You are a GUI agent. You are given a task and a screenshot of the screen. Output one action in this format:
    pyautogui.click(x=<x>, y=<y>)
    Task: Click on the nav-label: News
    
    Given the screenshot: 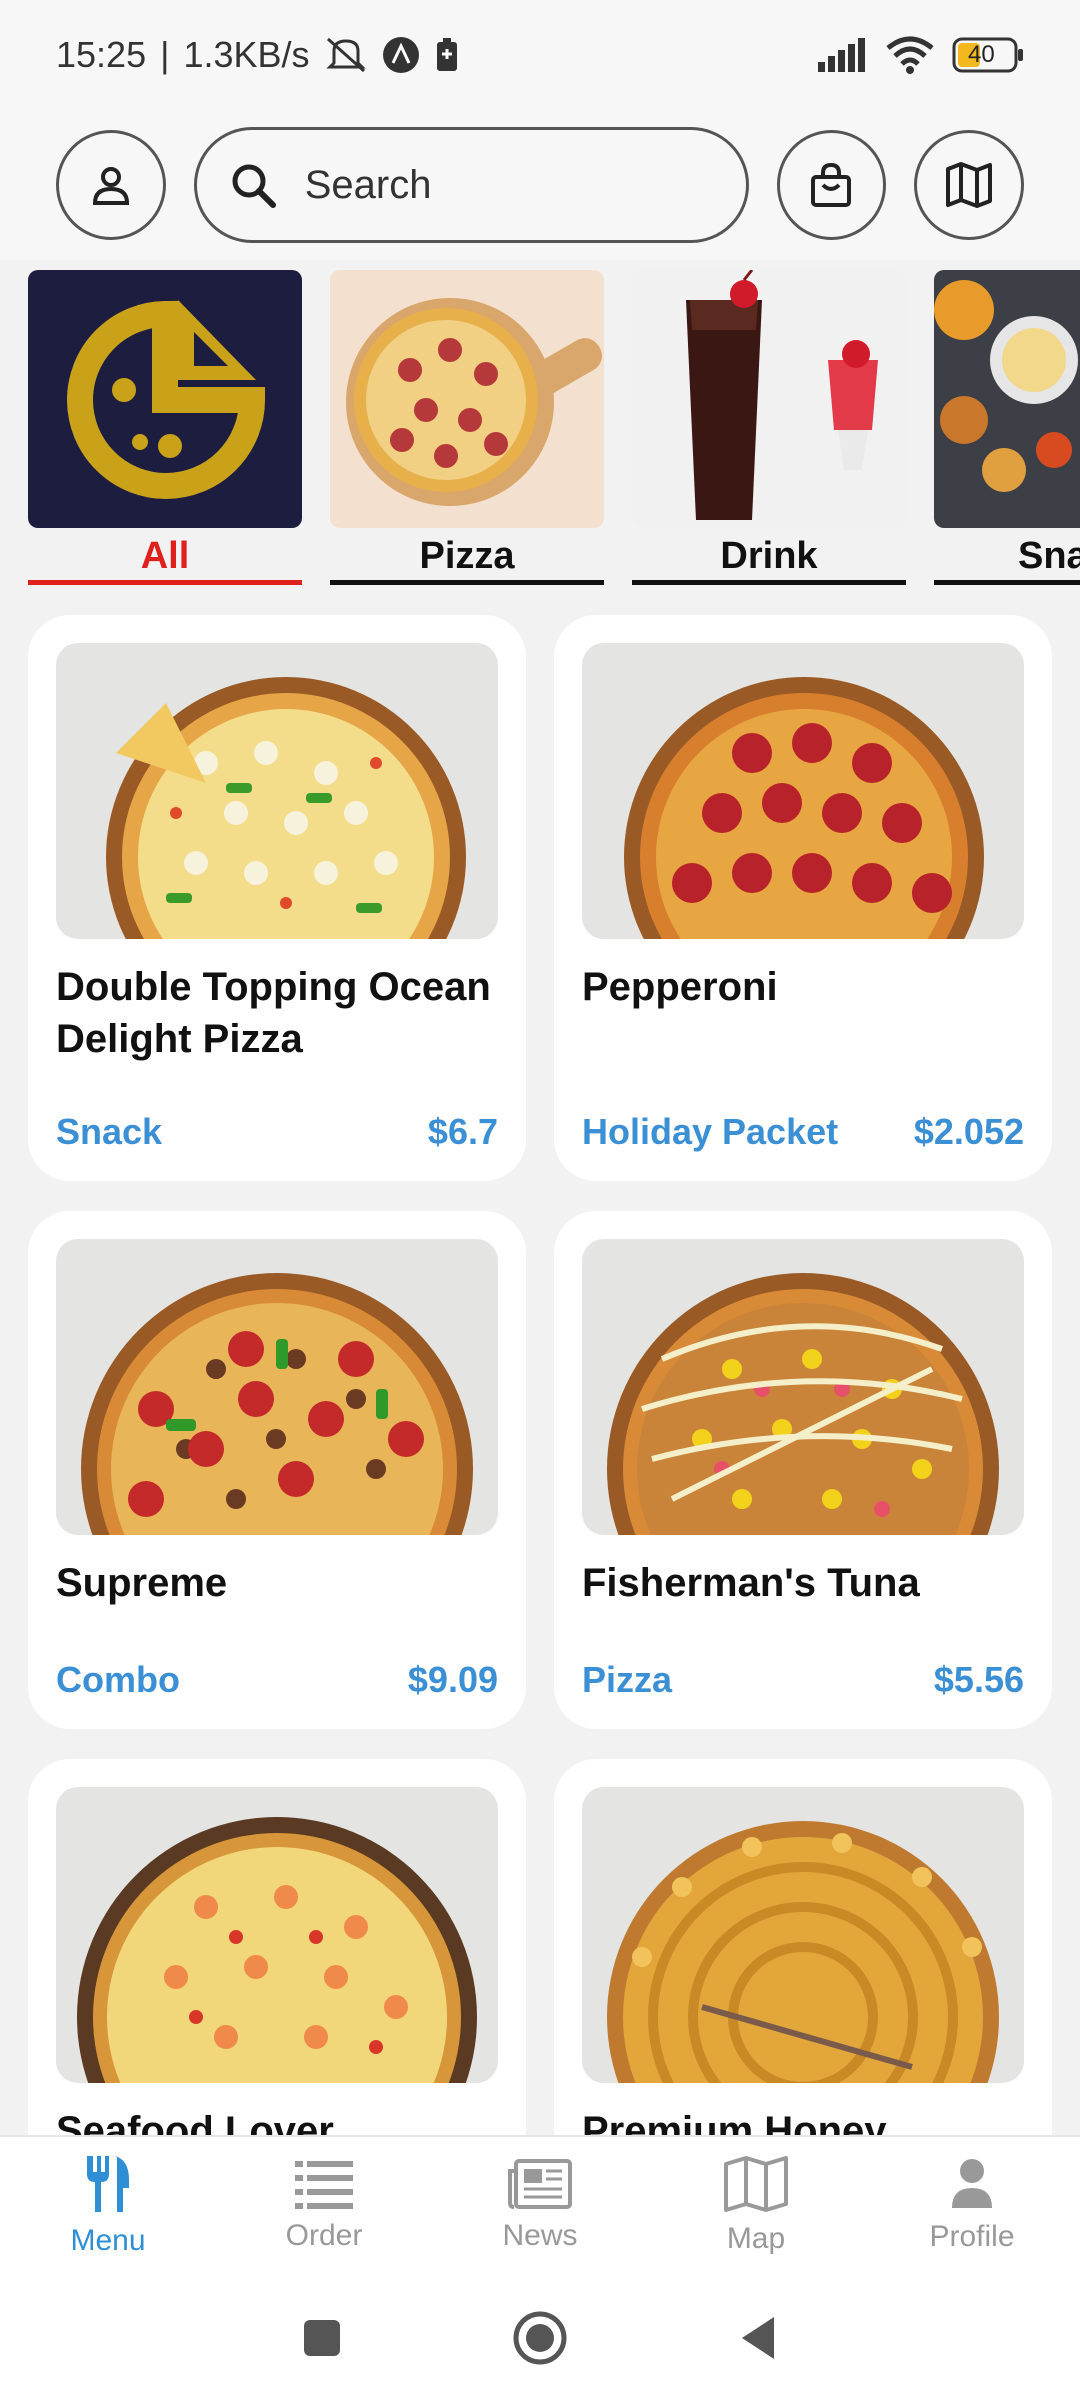 What is the action you would take?
    pyautogui.click(x=540, y=2235)
    